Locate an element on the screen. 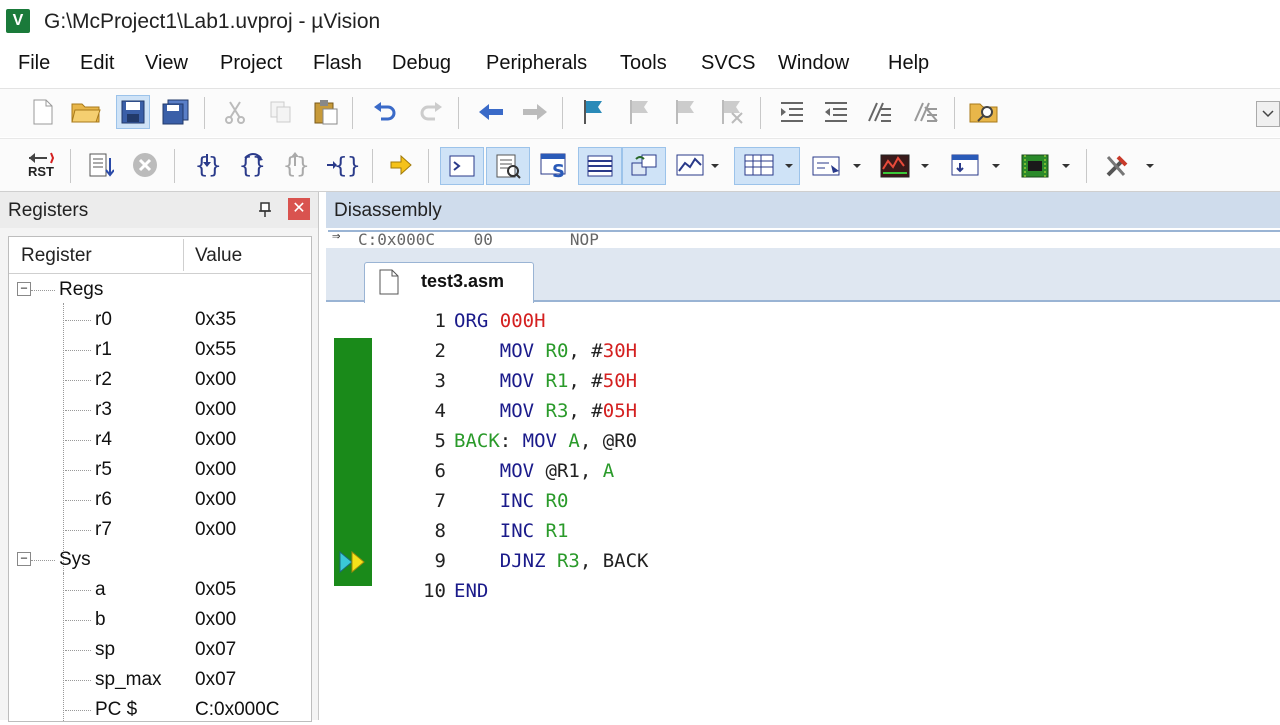  close-icon: ✕ is located at coordinates (299, 209).